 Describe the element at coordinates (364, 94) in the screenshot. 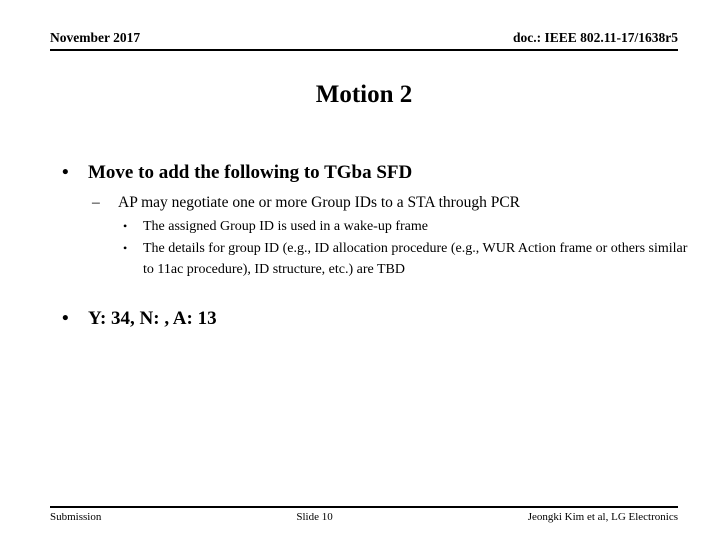

I see `page-title: Motion 2` at that location.